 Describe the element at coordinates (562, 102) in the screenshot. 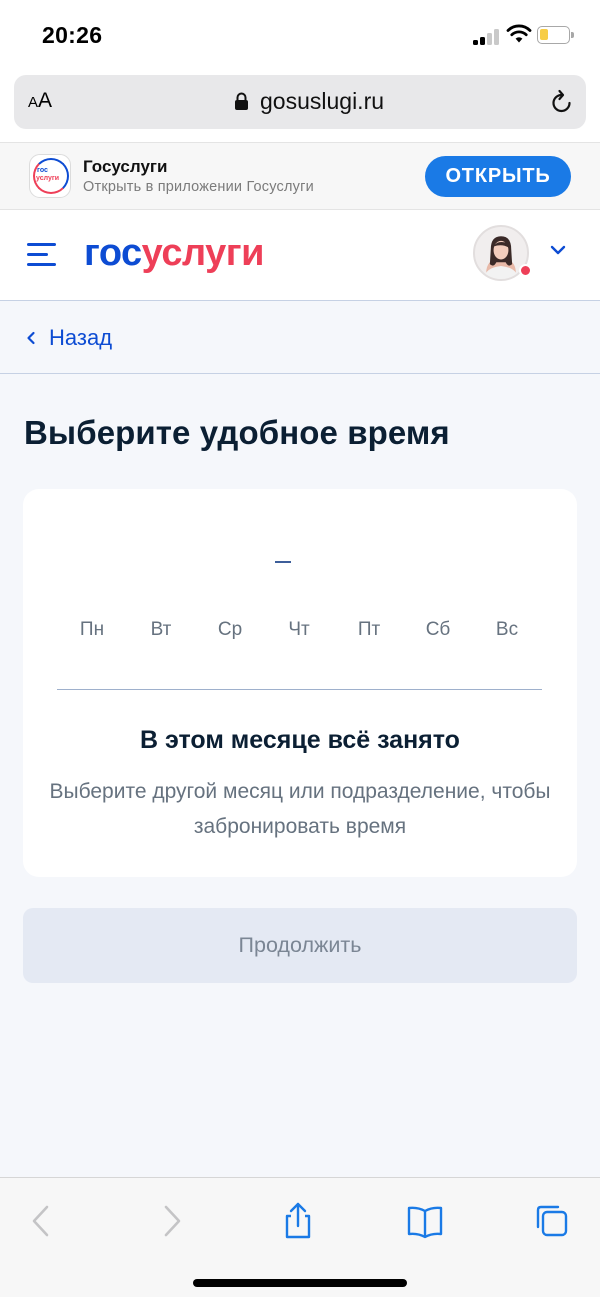

I see `reload-icon` at that location.